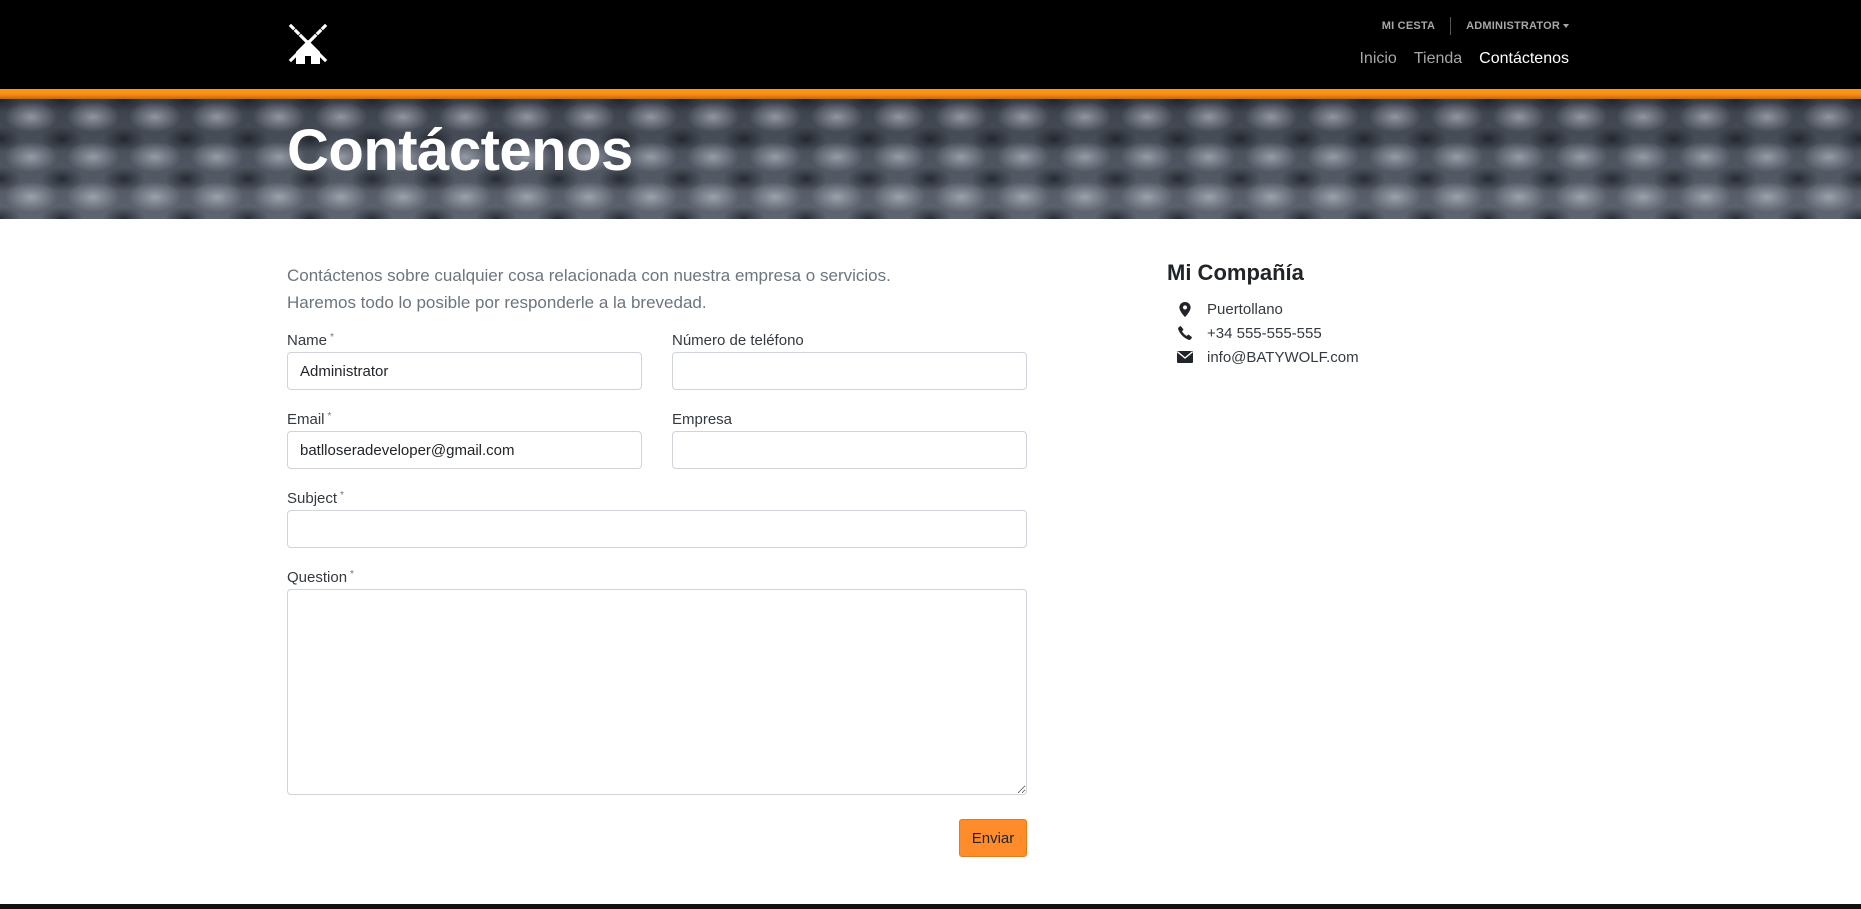 The height and width of the screenshot is (909, 1861). Describe the element at coordinates (310, 340) in the screenshot. I see `name-label: Name *` at that location.